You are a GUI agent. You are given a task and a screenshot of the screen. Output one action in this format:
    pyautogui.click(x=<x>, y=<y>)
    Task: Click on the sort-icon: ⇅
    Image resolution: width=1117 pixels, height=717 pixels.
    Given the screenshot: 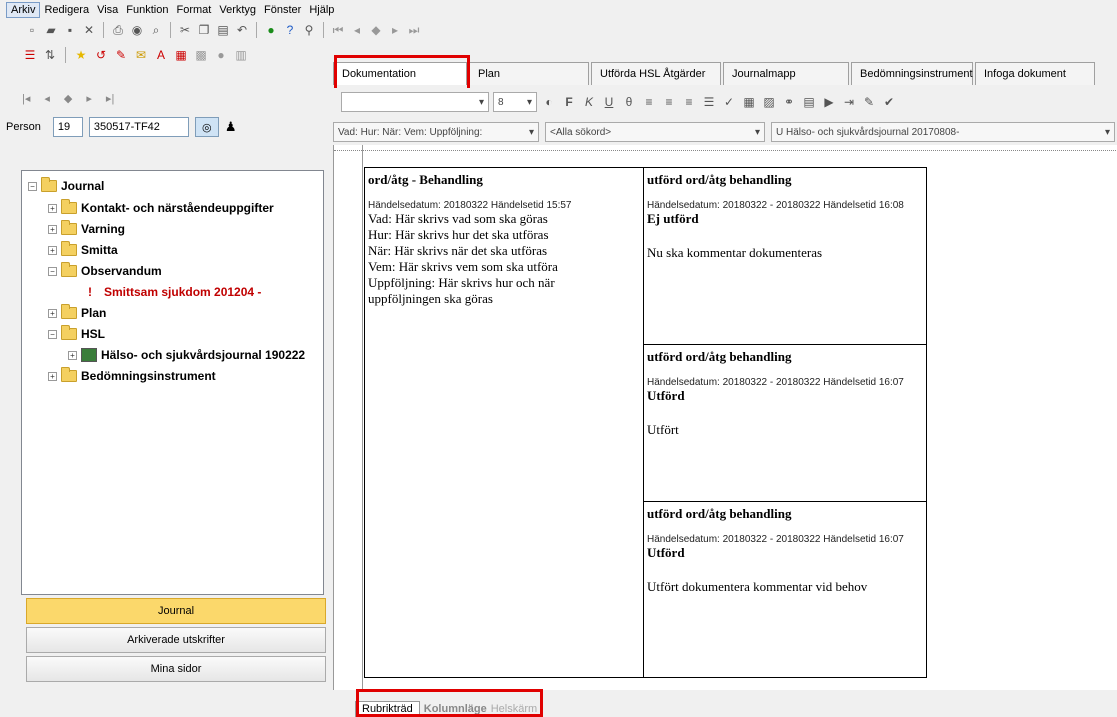 What is the action you would take?
    pyautogui.click(x=50, y=55)
    